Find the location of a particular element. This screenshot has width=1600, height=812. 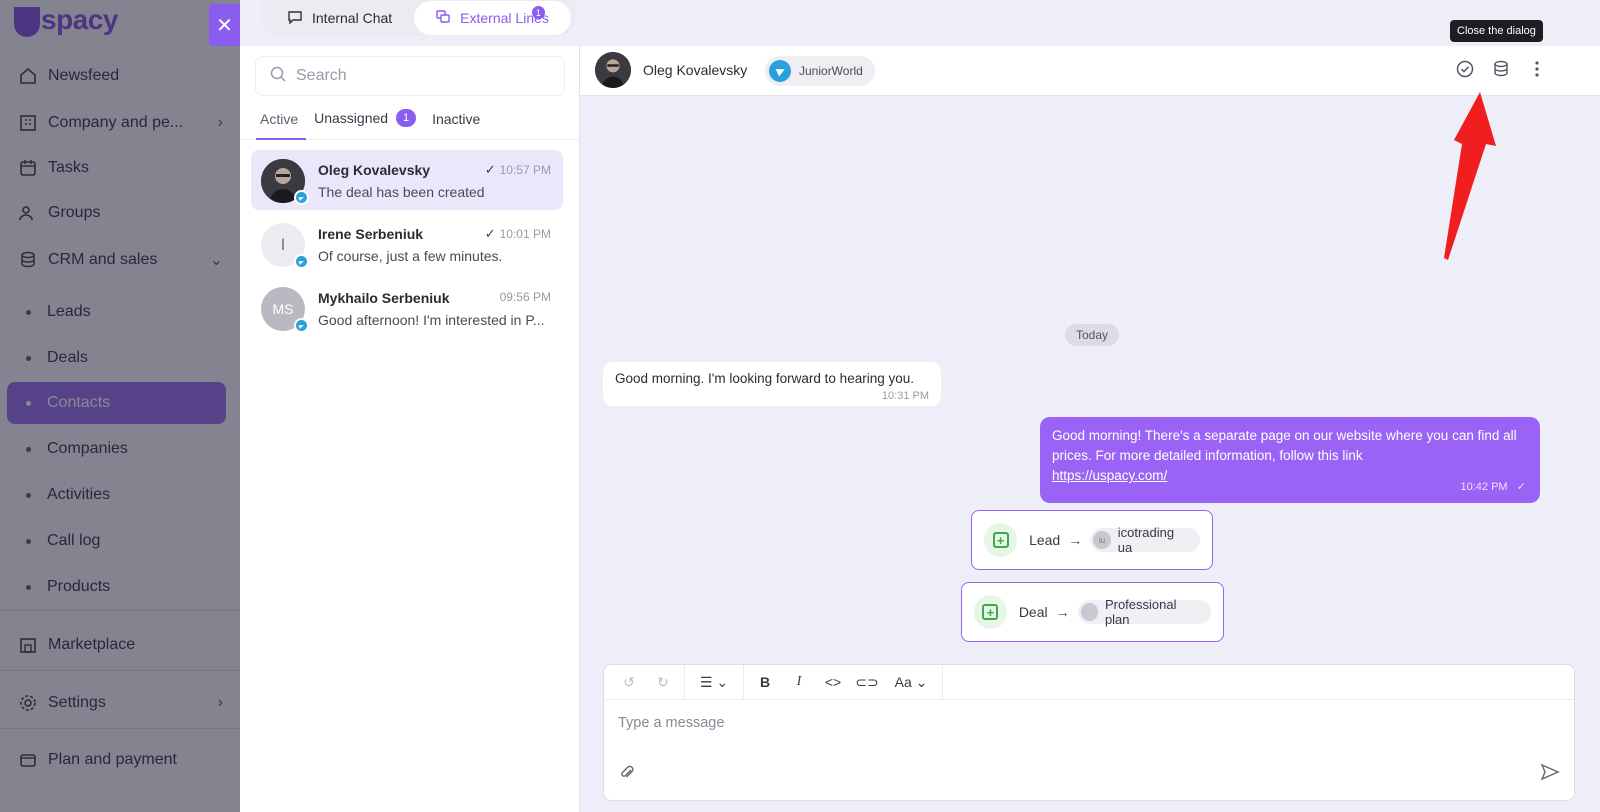

link-button: ⊂⊃ is located at coordinates (867, 682).